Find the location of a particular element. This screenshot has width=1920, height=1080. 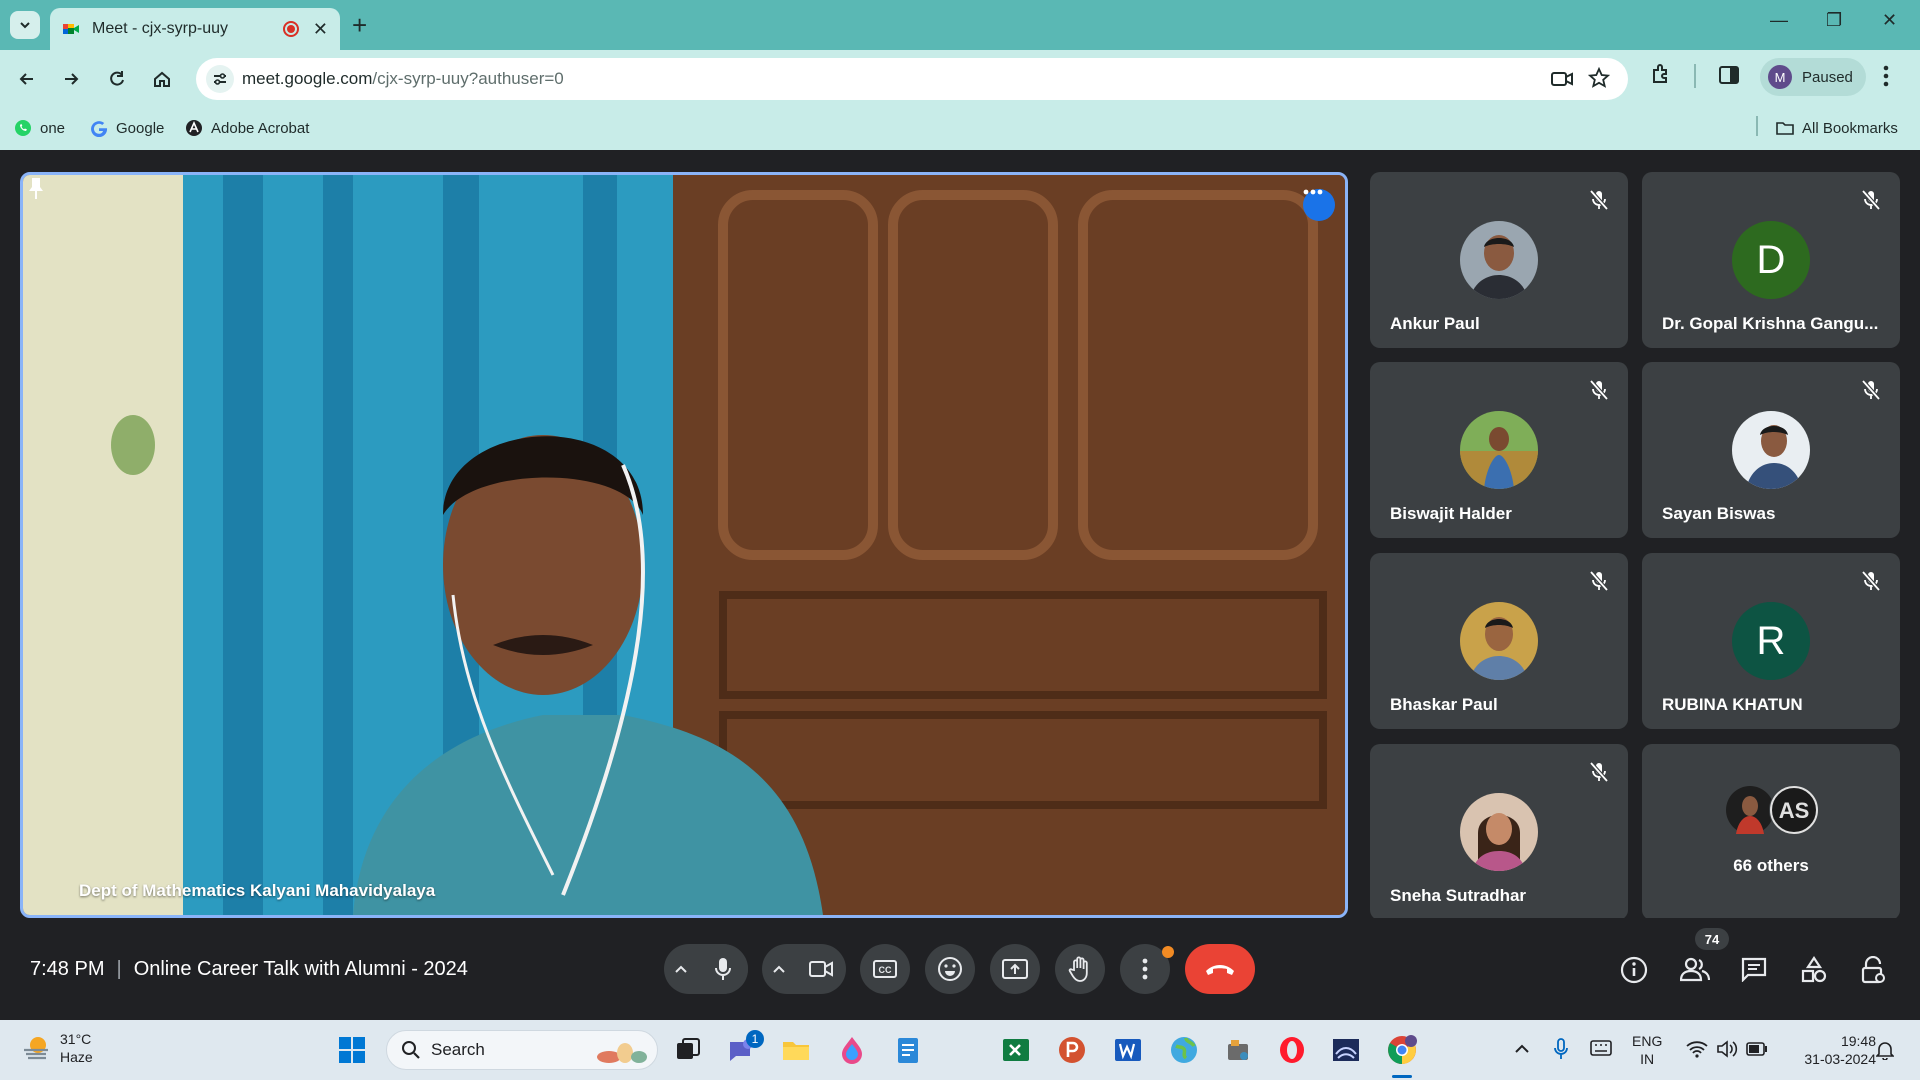

profile-button: M Paused is located at coordinates (1813, 77).